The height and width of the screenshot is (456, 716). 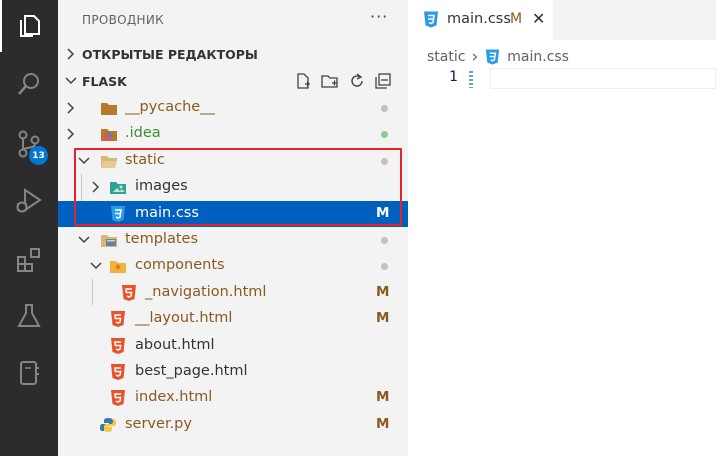 I want to click on explorer-header: ПРОВОДНИК ···, so click(x=233, y=20).